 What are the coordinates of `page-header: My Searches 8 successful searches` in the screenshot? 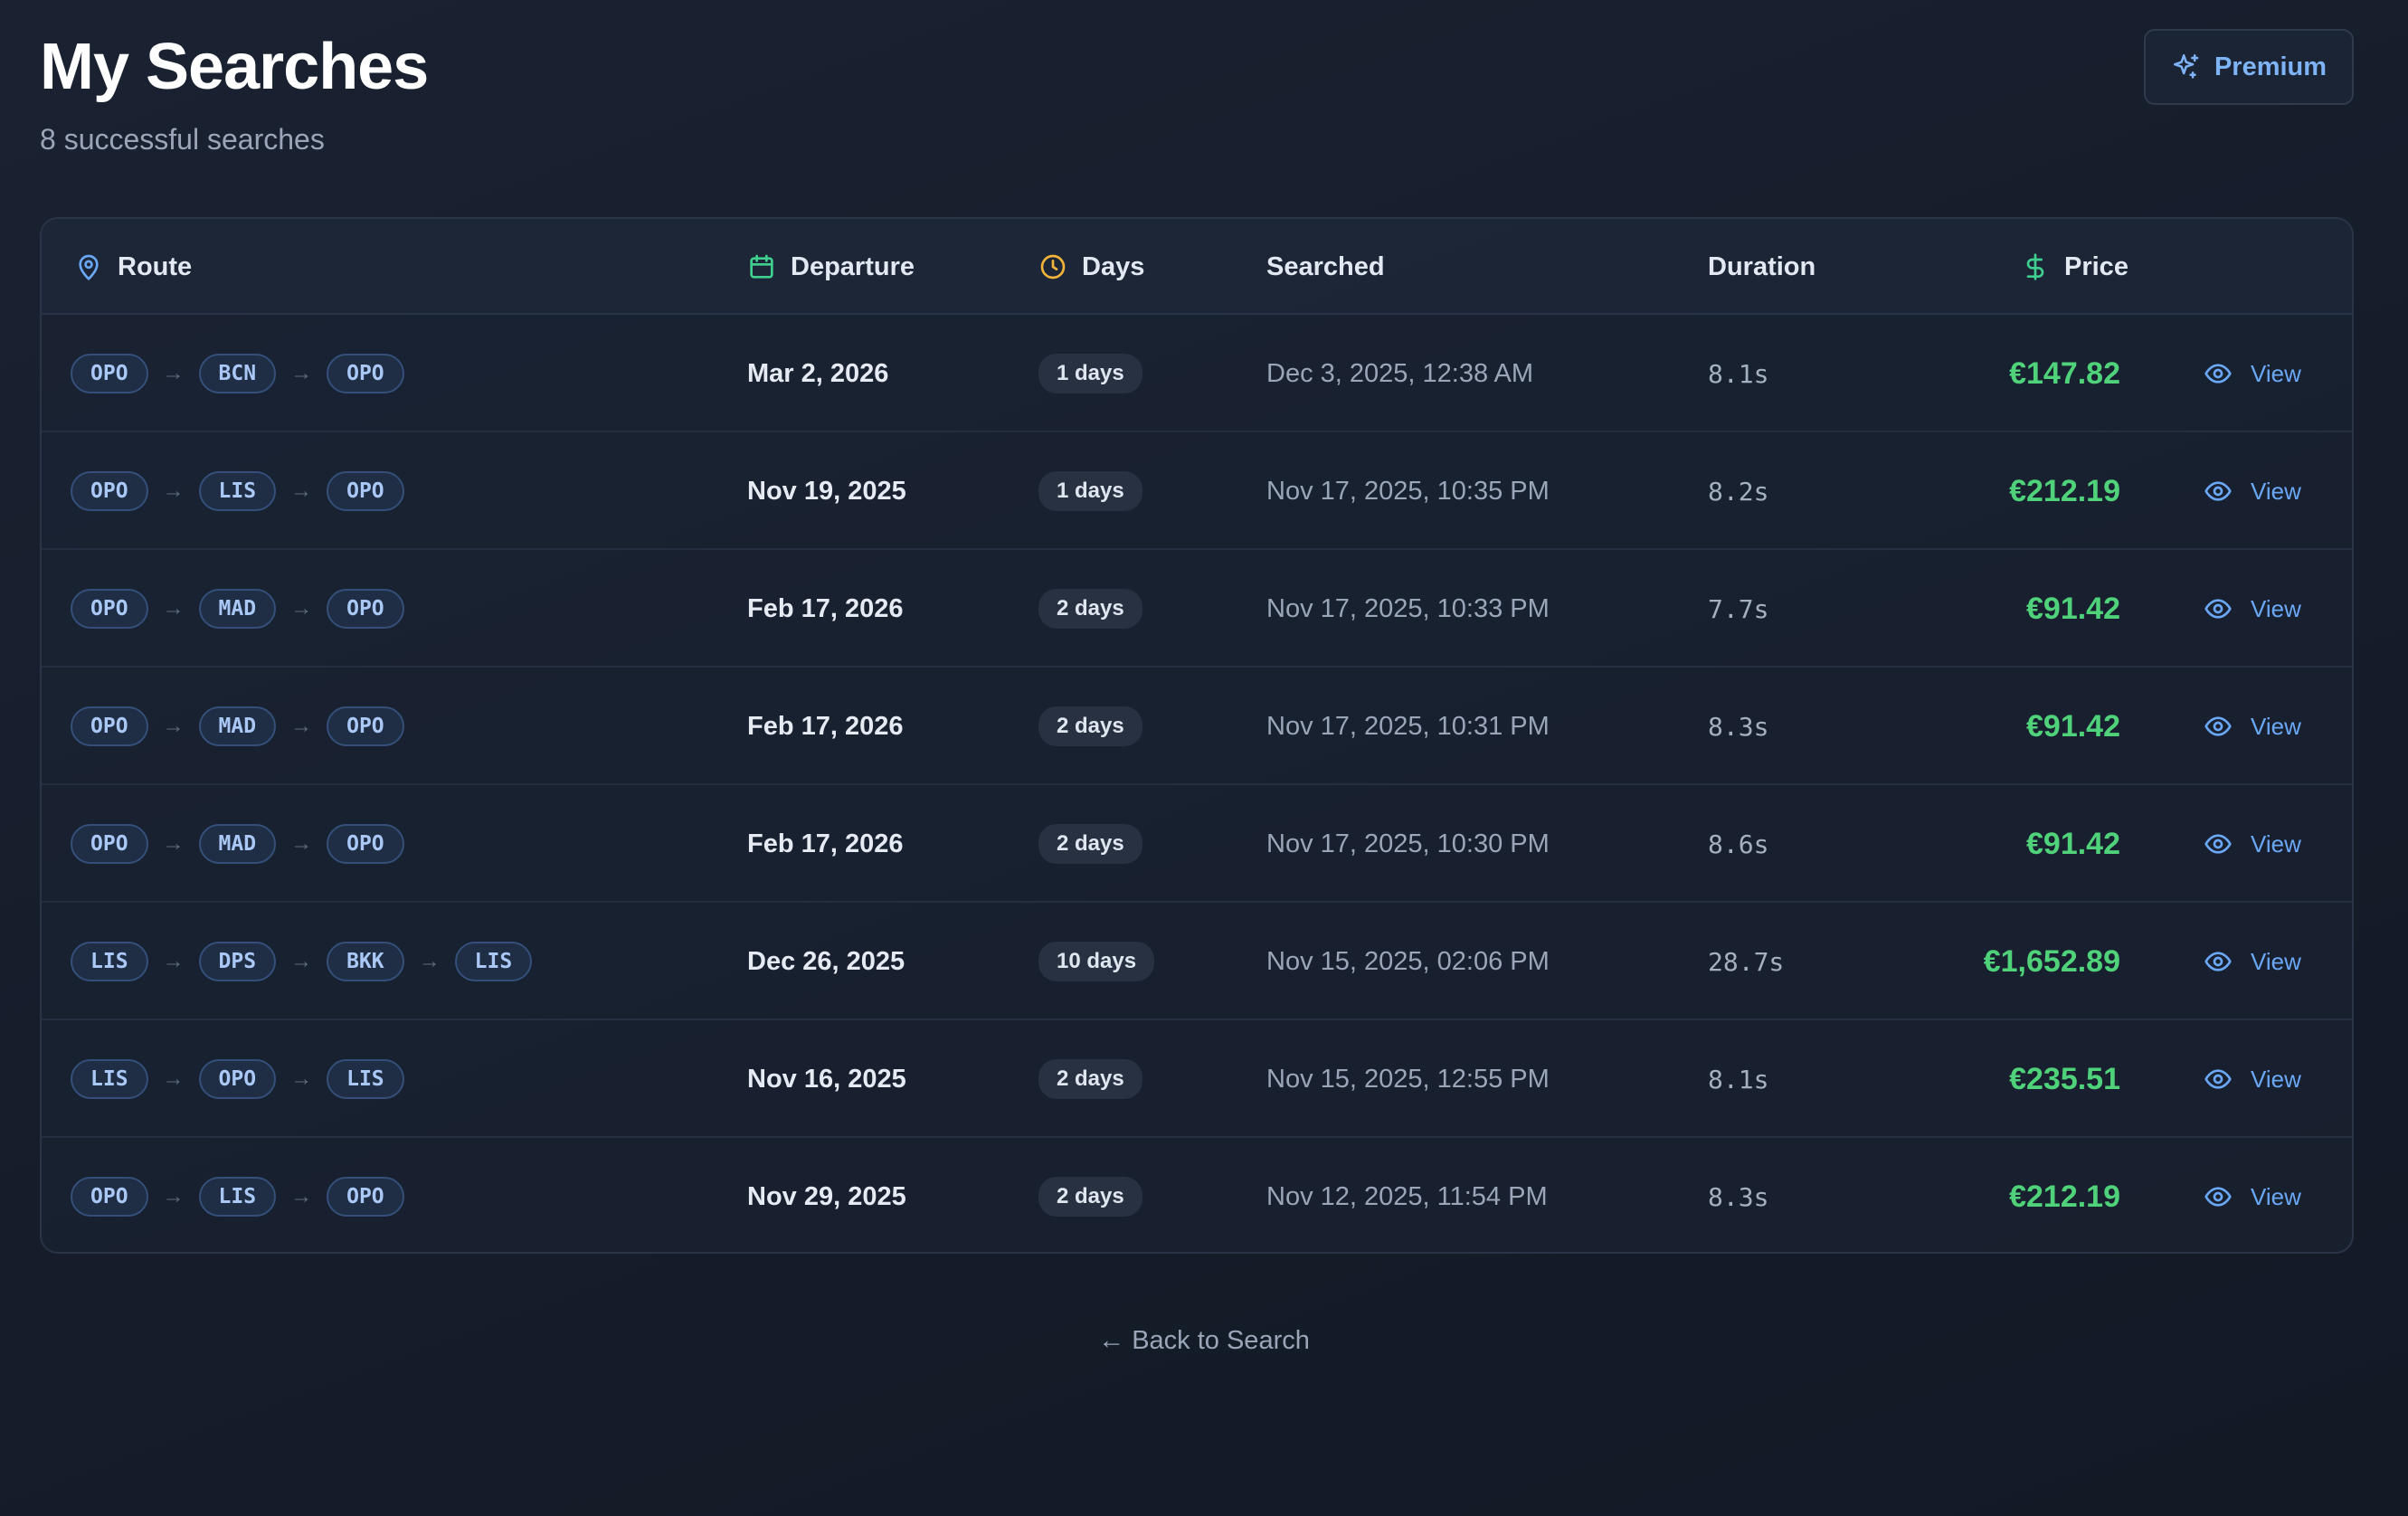 It's located at (234, 93).